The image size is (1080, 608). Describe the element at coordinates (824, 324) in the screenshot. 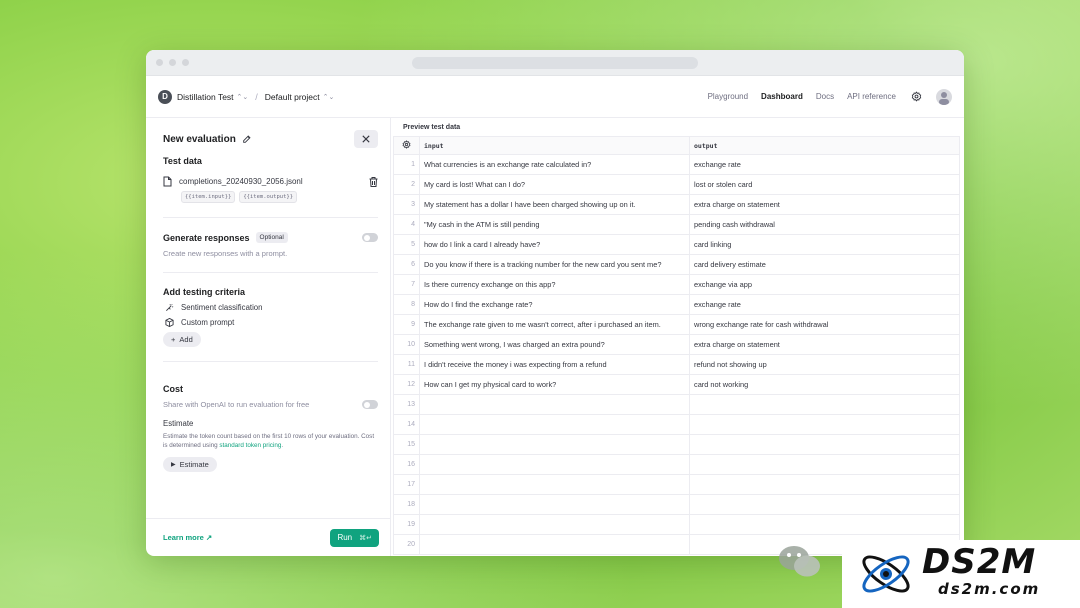

I see `cell-output: wrong exchange rate for cash withdrawal` at that location.